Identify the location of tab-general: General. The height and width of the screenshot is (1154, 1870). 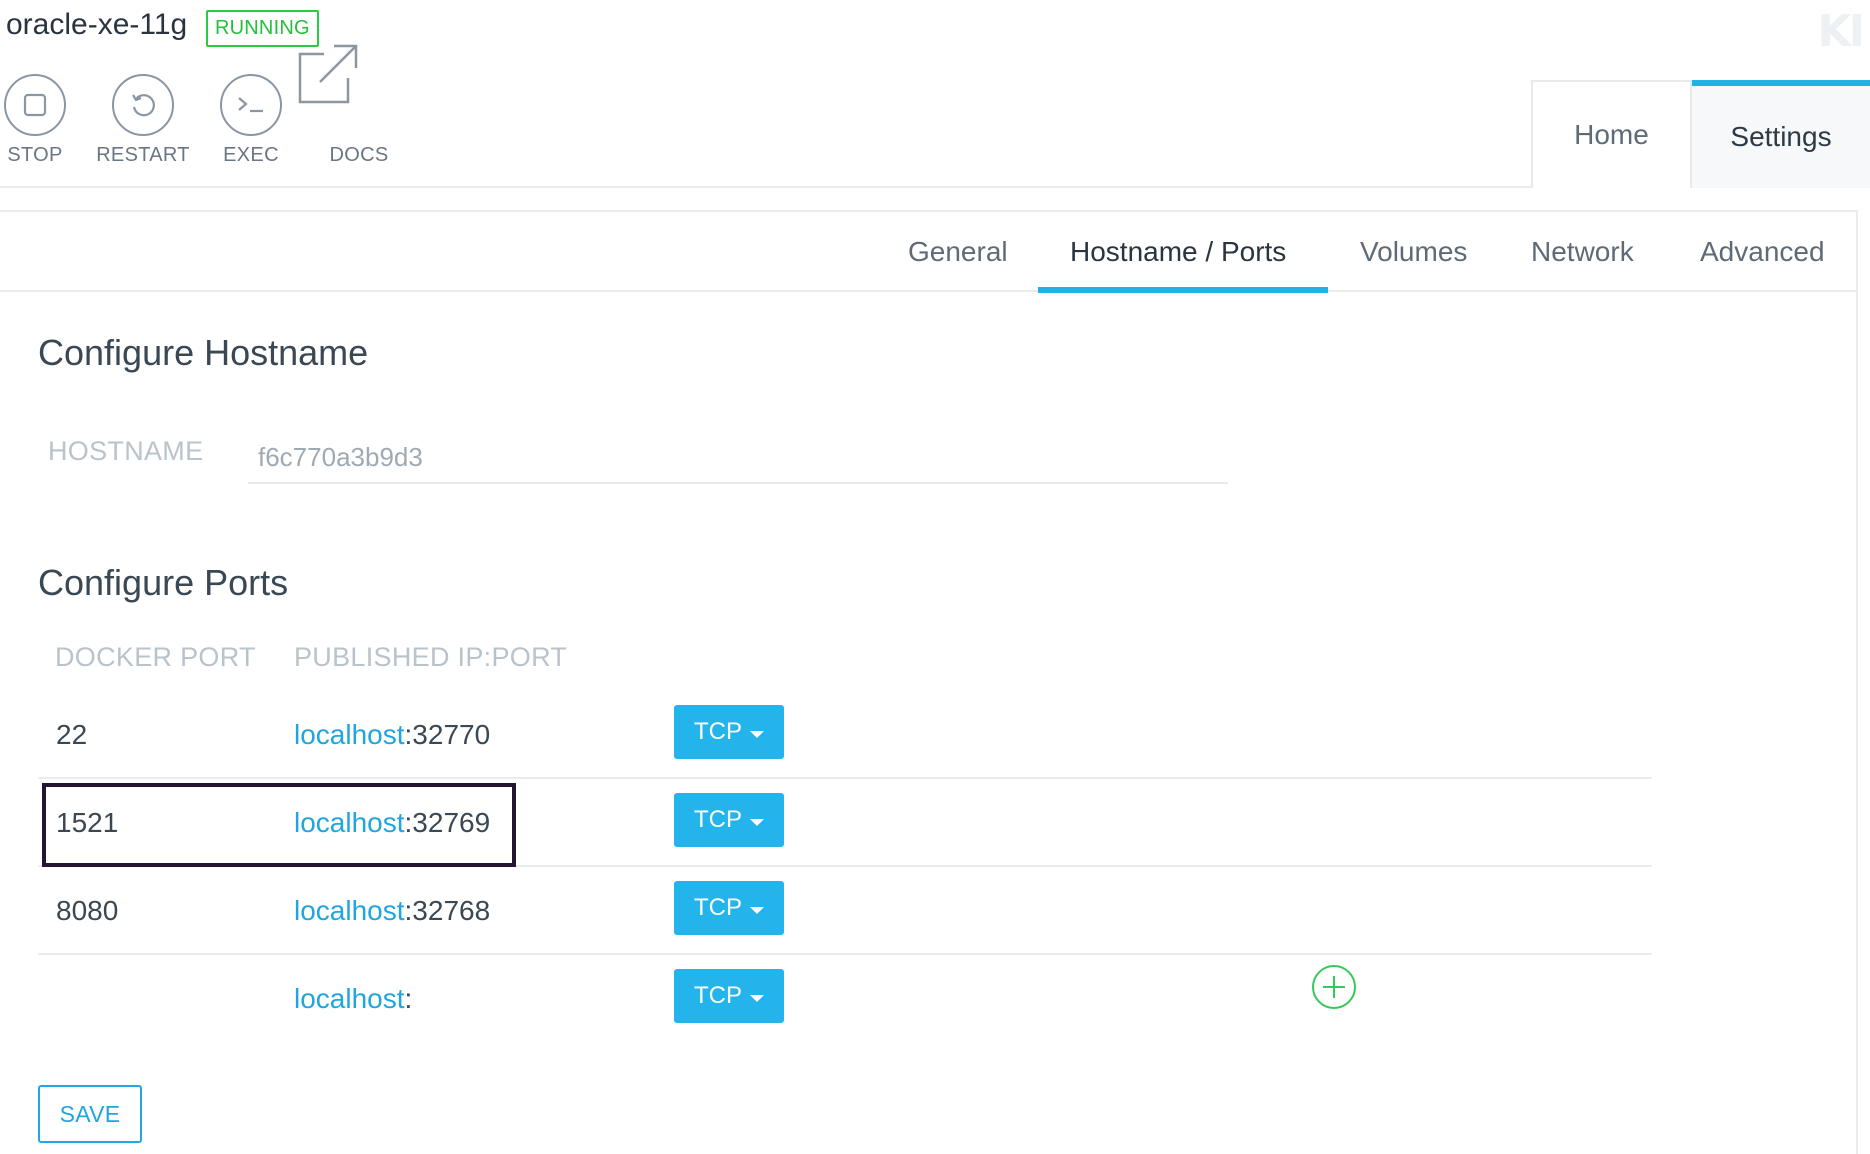
(958, 252).